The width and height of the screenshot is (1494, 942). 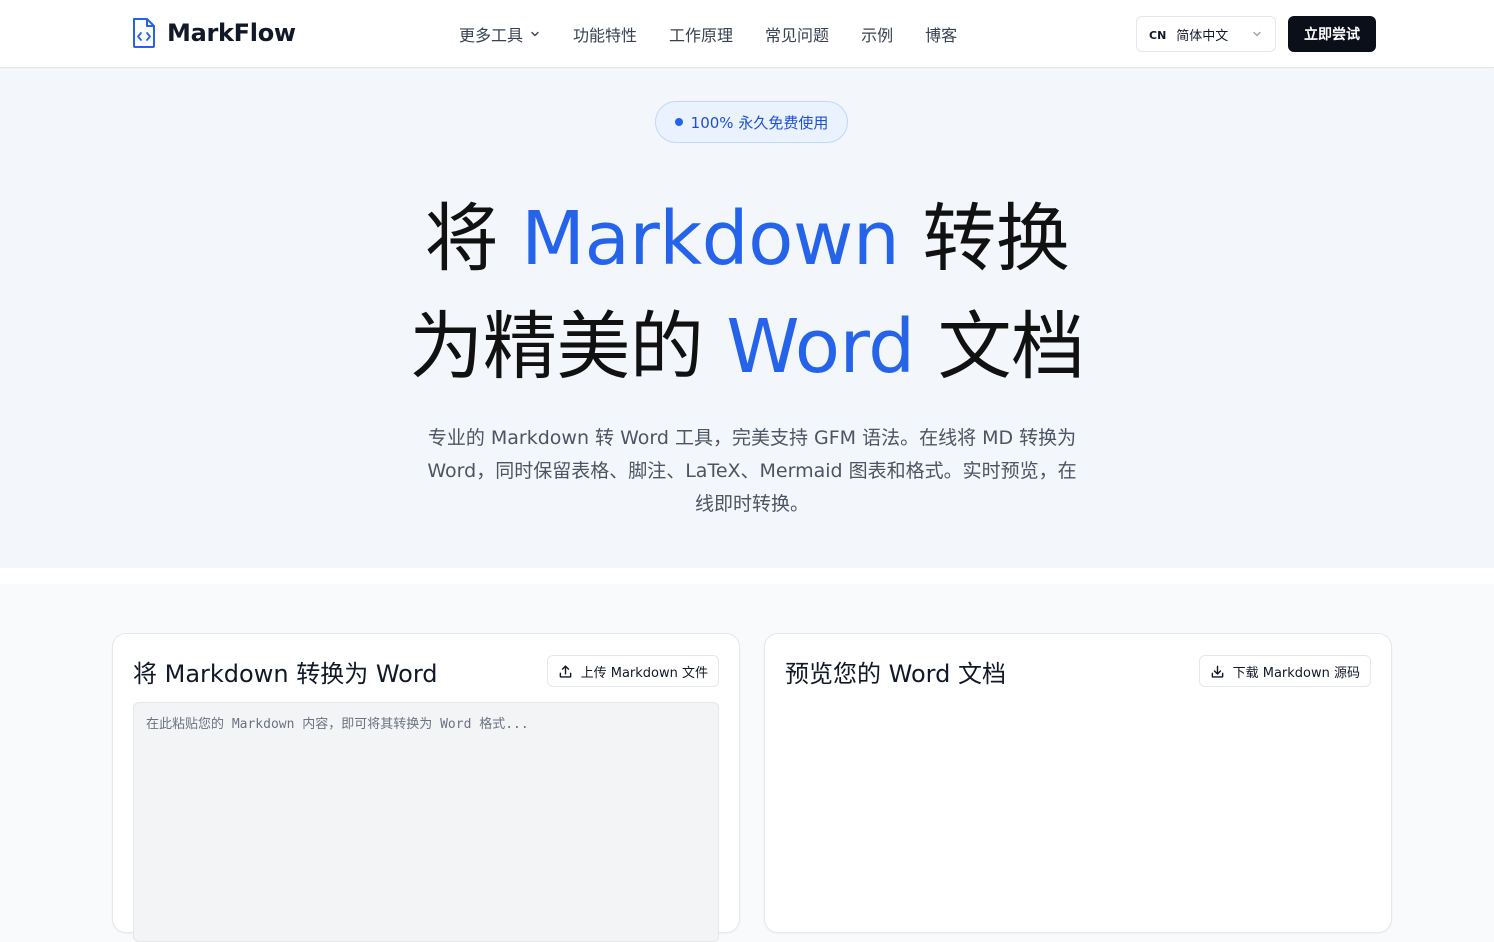 I want to click on language-select: CN 简体中文, so click(x=1206, y=34).